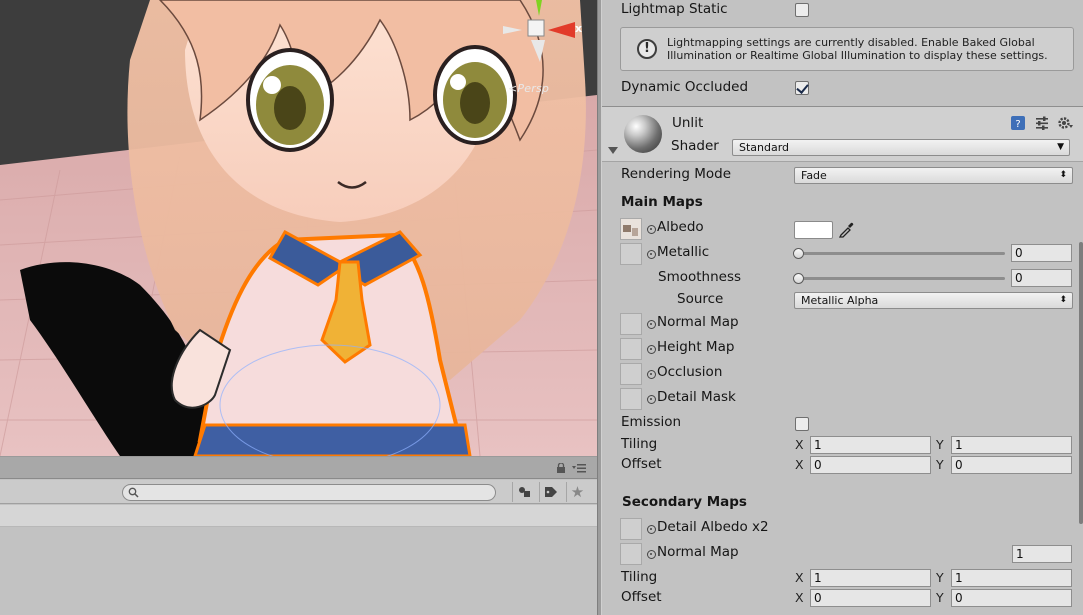 The width and height of the screenshot is (1083, 615). What do you see at coordinates (684, 502) in the screenshot?
I see `secondary-maps-heading: Secondary Maps` at bounding box center [684, 502].